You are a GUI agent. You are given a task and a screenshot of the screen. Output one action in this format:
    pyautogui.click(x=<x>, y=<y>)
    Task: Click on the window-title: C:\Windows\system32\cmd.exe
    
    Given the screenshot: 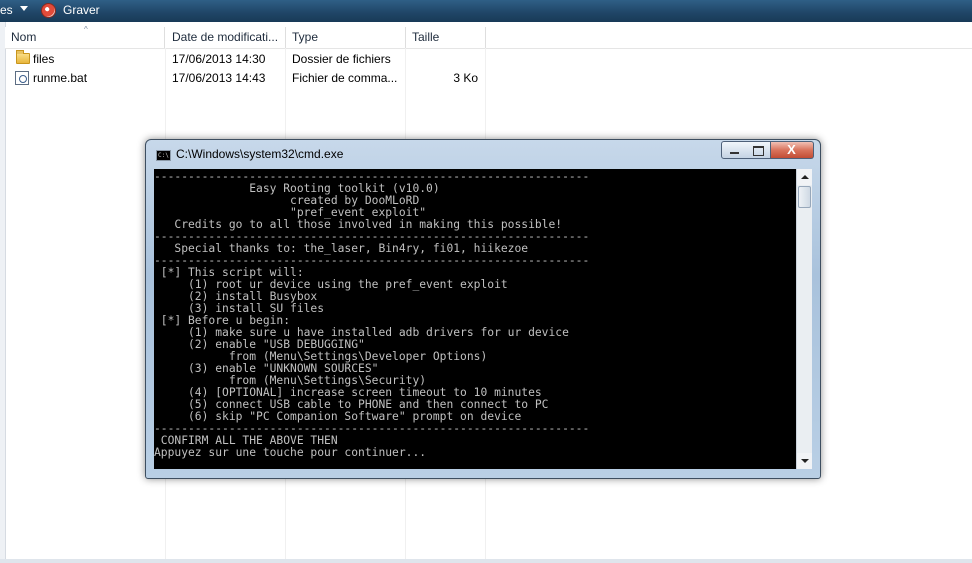 What is the action you would take?
    pyautogui.click(x=260, y=154)
    